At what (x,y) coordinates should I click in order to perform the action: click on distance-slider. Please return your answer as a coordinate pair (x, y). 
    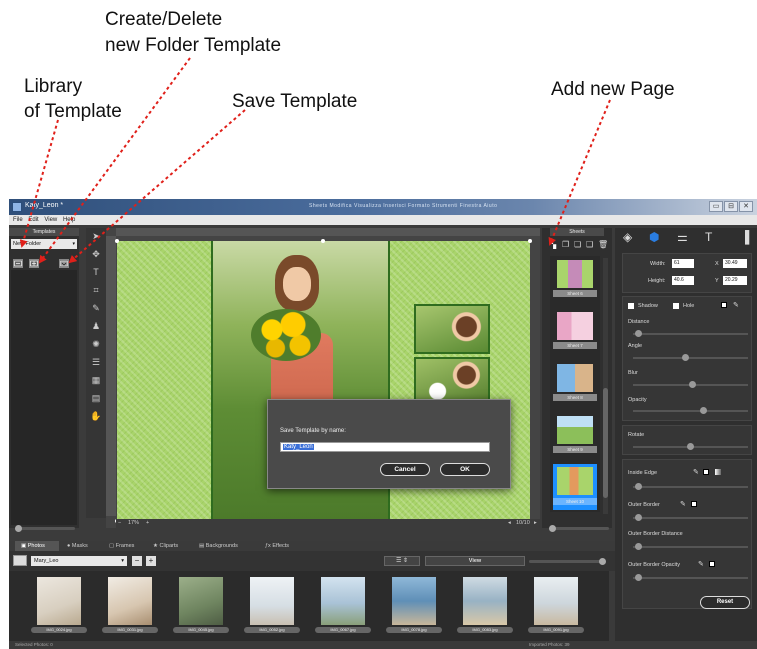
    Looking at the image, I should click on (690, 333).